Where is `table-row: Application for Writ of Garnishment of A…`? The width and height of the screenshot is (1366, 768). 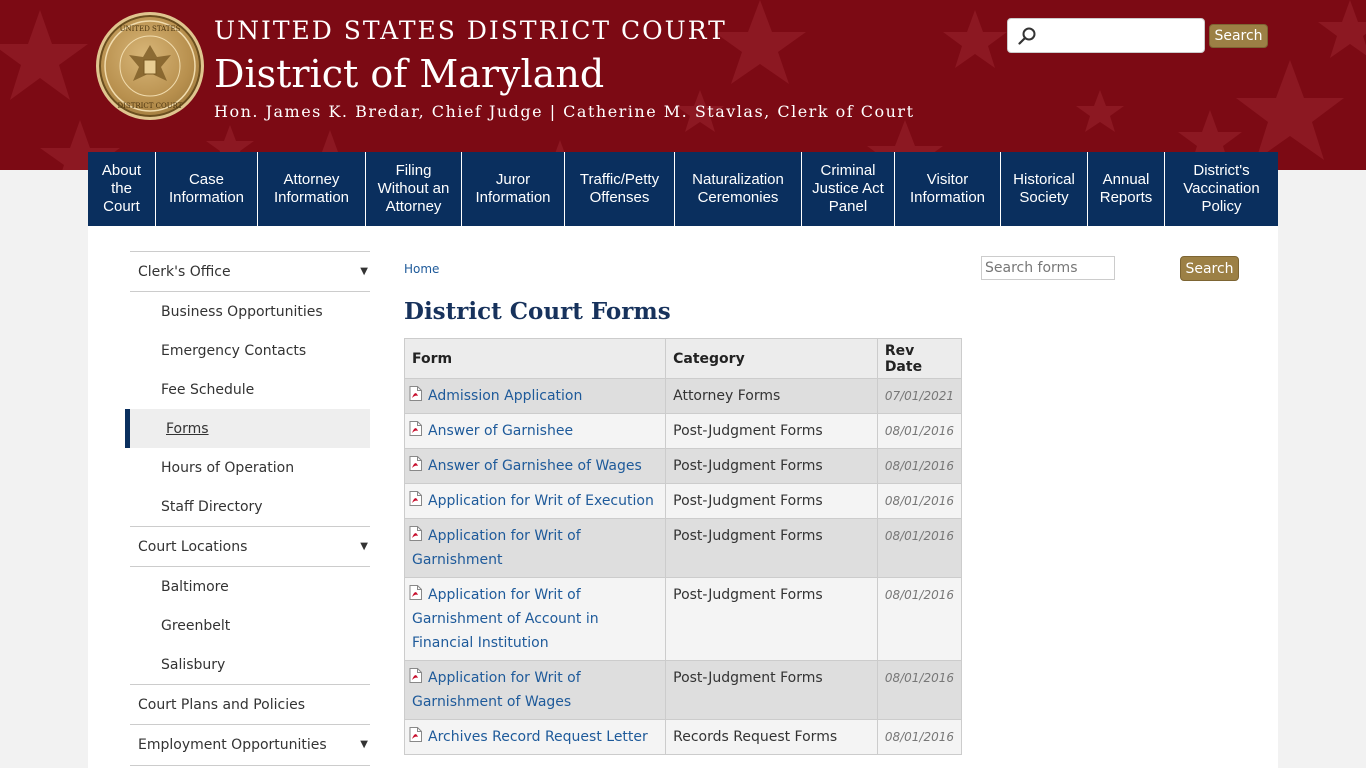
table-row: Application for Writ of Garnishment of A… is located at coordinates (683, 619).